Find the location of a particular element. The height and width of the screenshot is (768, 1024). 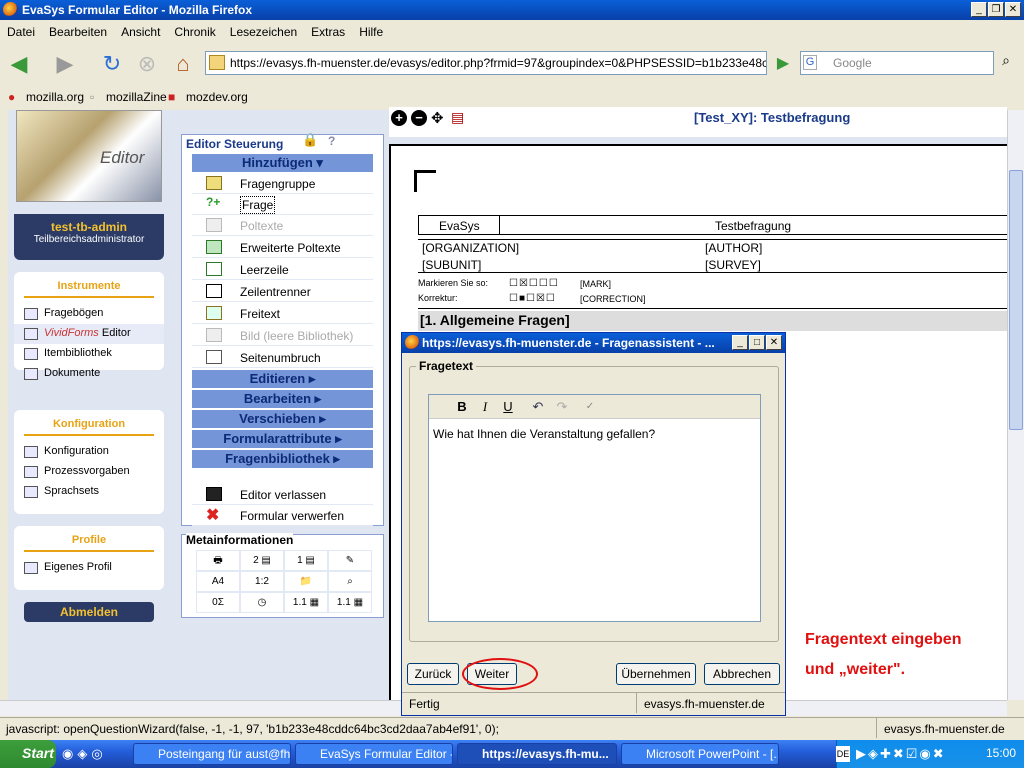

logout-button: Abmelden is located at coordinates (89, 612).